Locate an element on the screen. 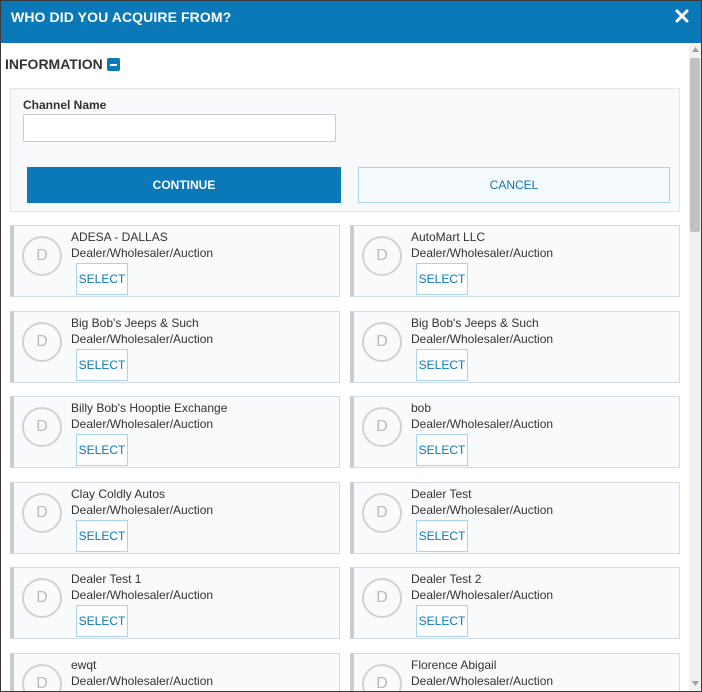  cancel-button: CANCEL is located at coordinates (514, 185).